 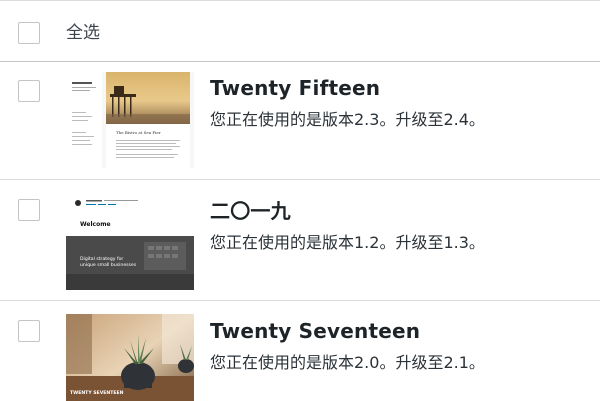 I want to click on theme-name: Twenty Fifteen, so click(x=295, y=88).